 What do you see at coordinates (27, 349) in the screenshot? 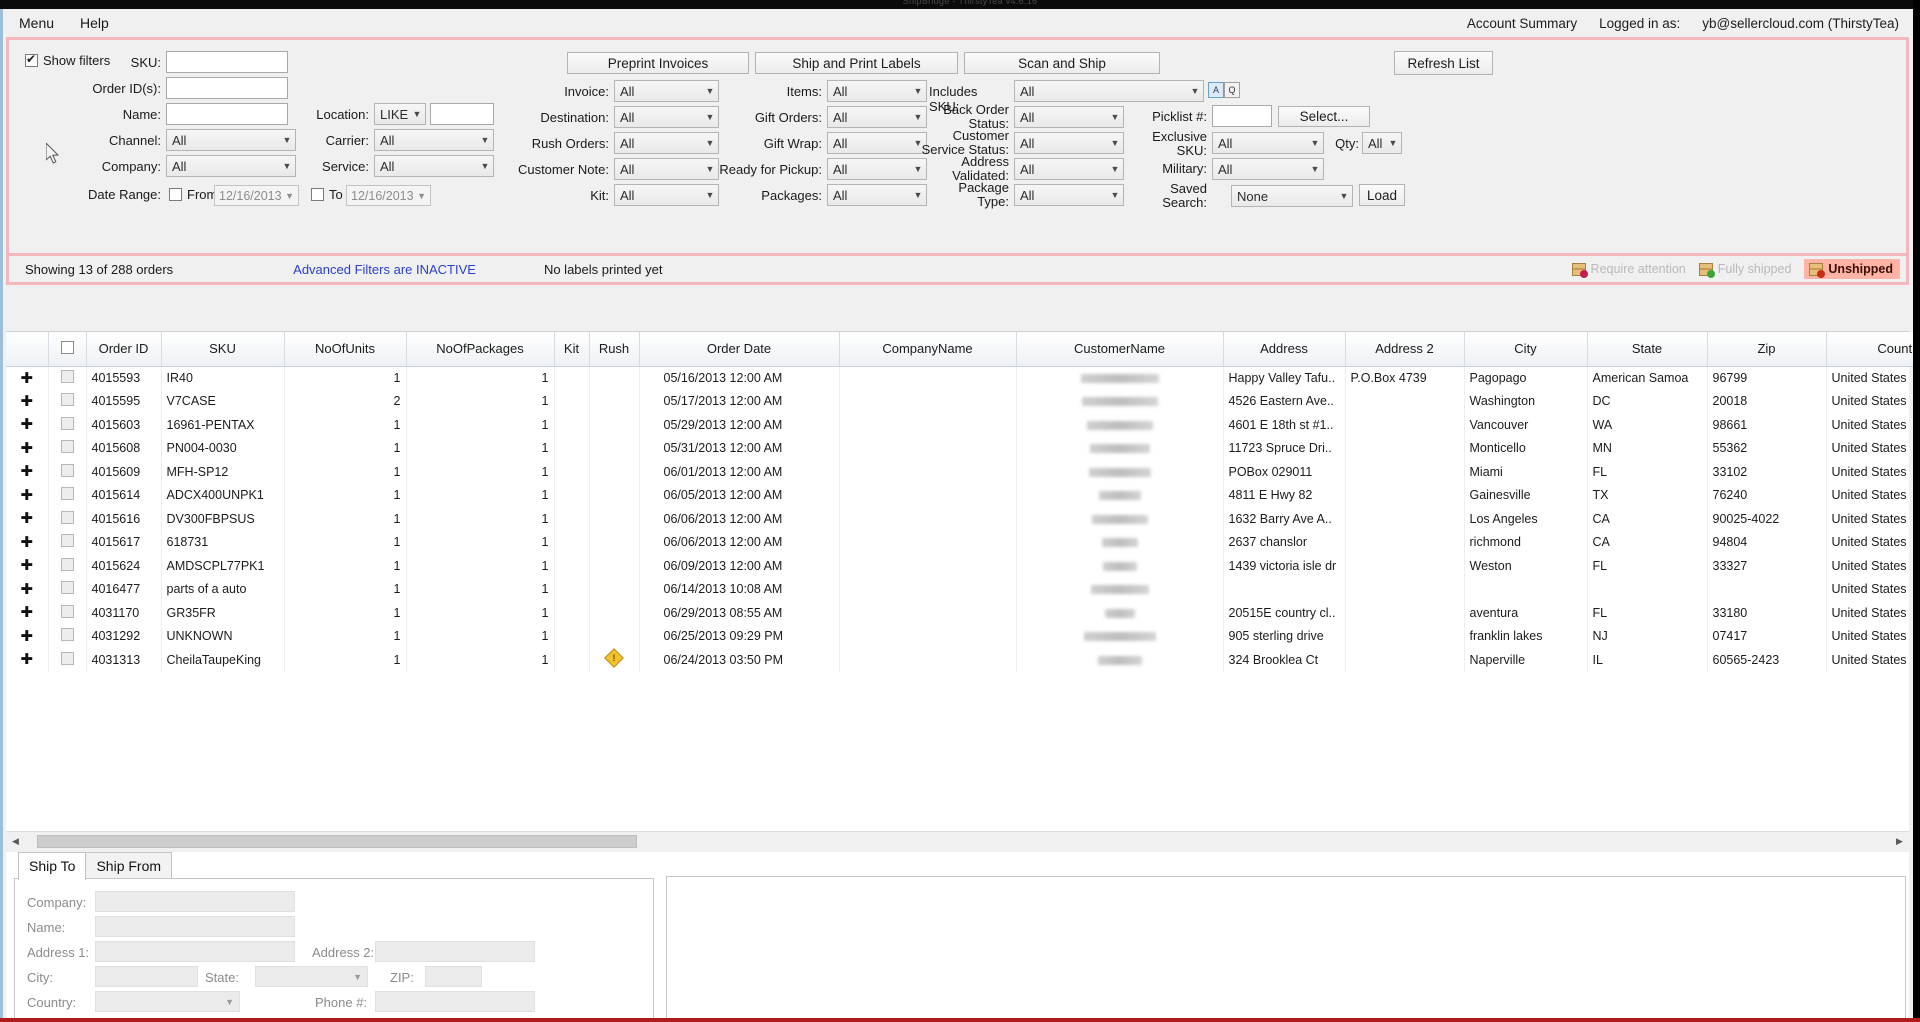
I see `column-header-expand` at bounding box center [27, 349].